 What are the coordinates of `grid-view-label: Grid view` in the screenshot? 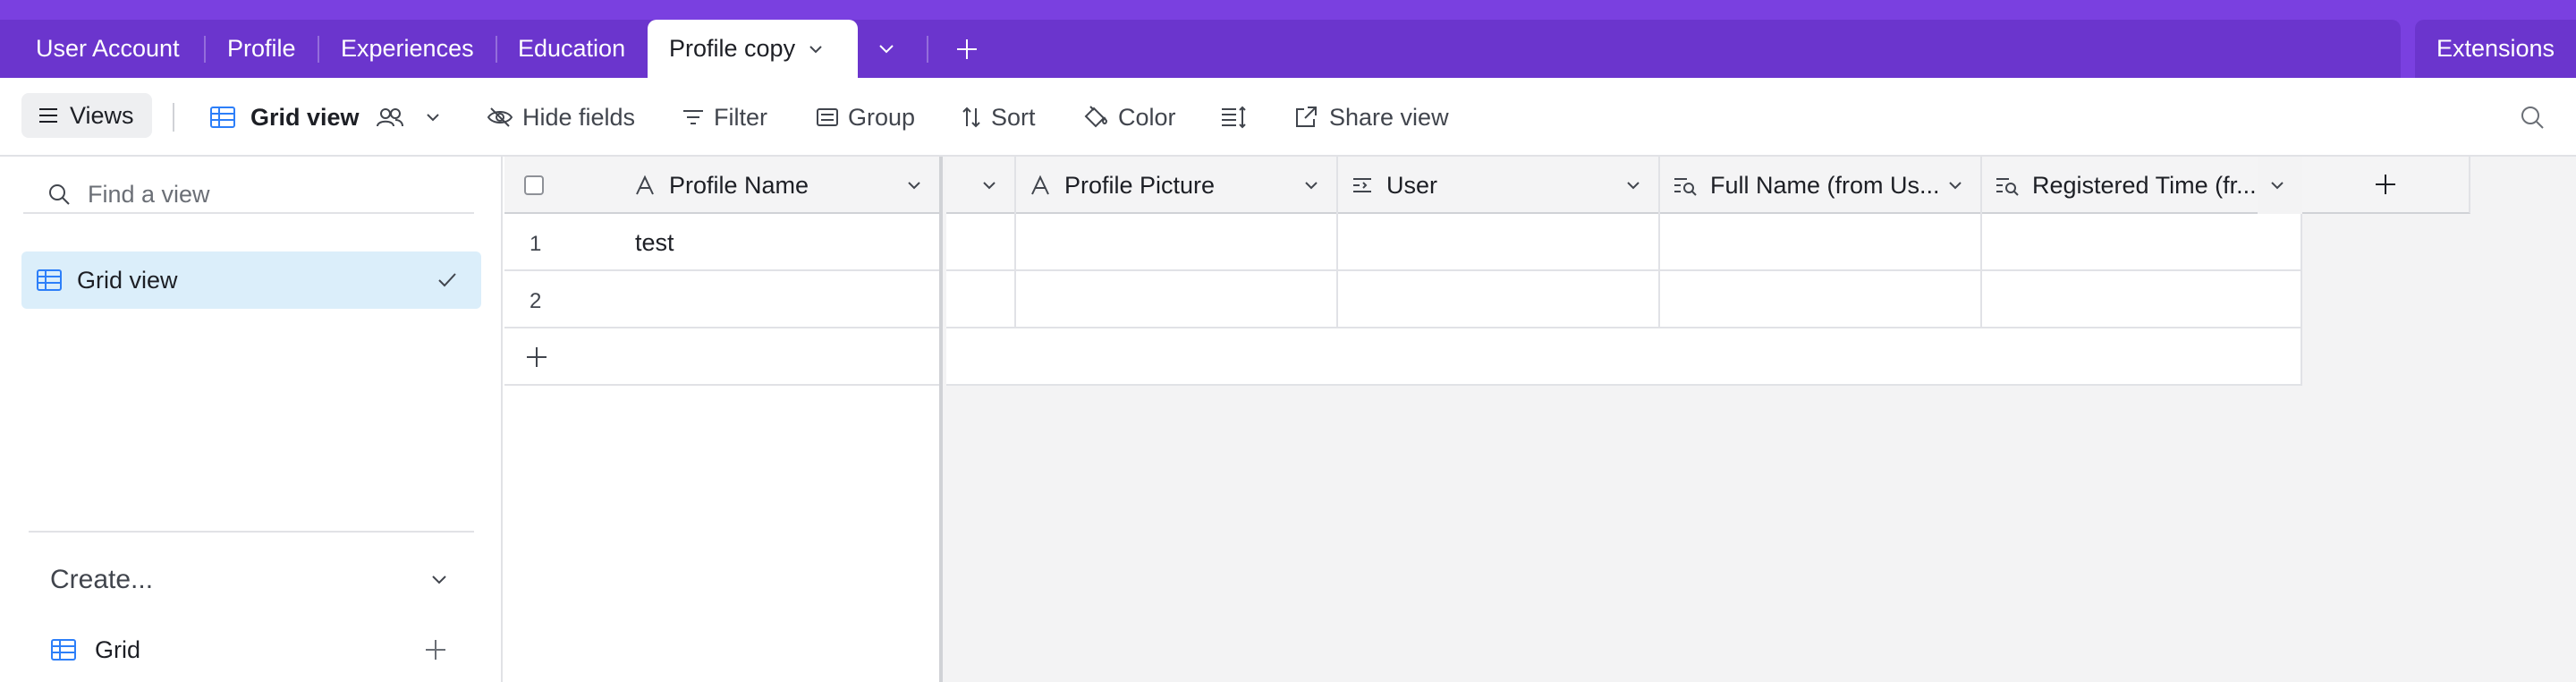 It's located at (305, 117).